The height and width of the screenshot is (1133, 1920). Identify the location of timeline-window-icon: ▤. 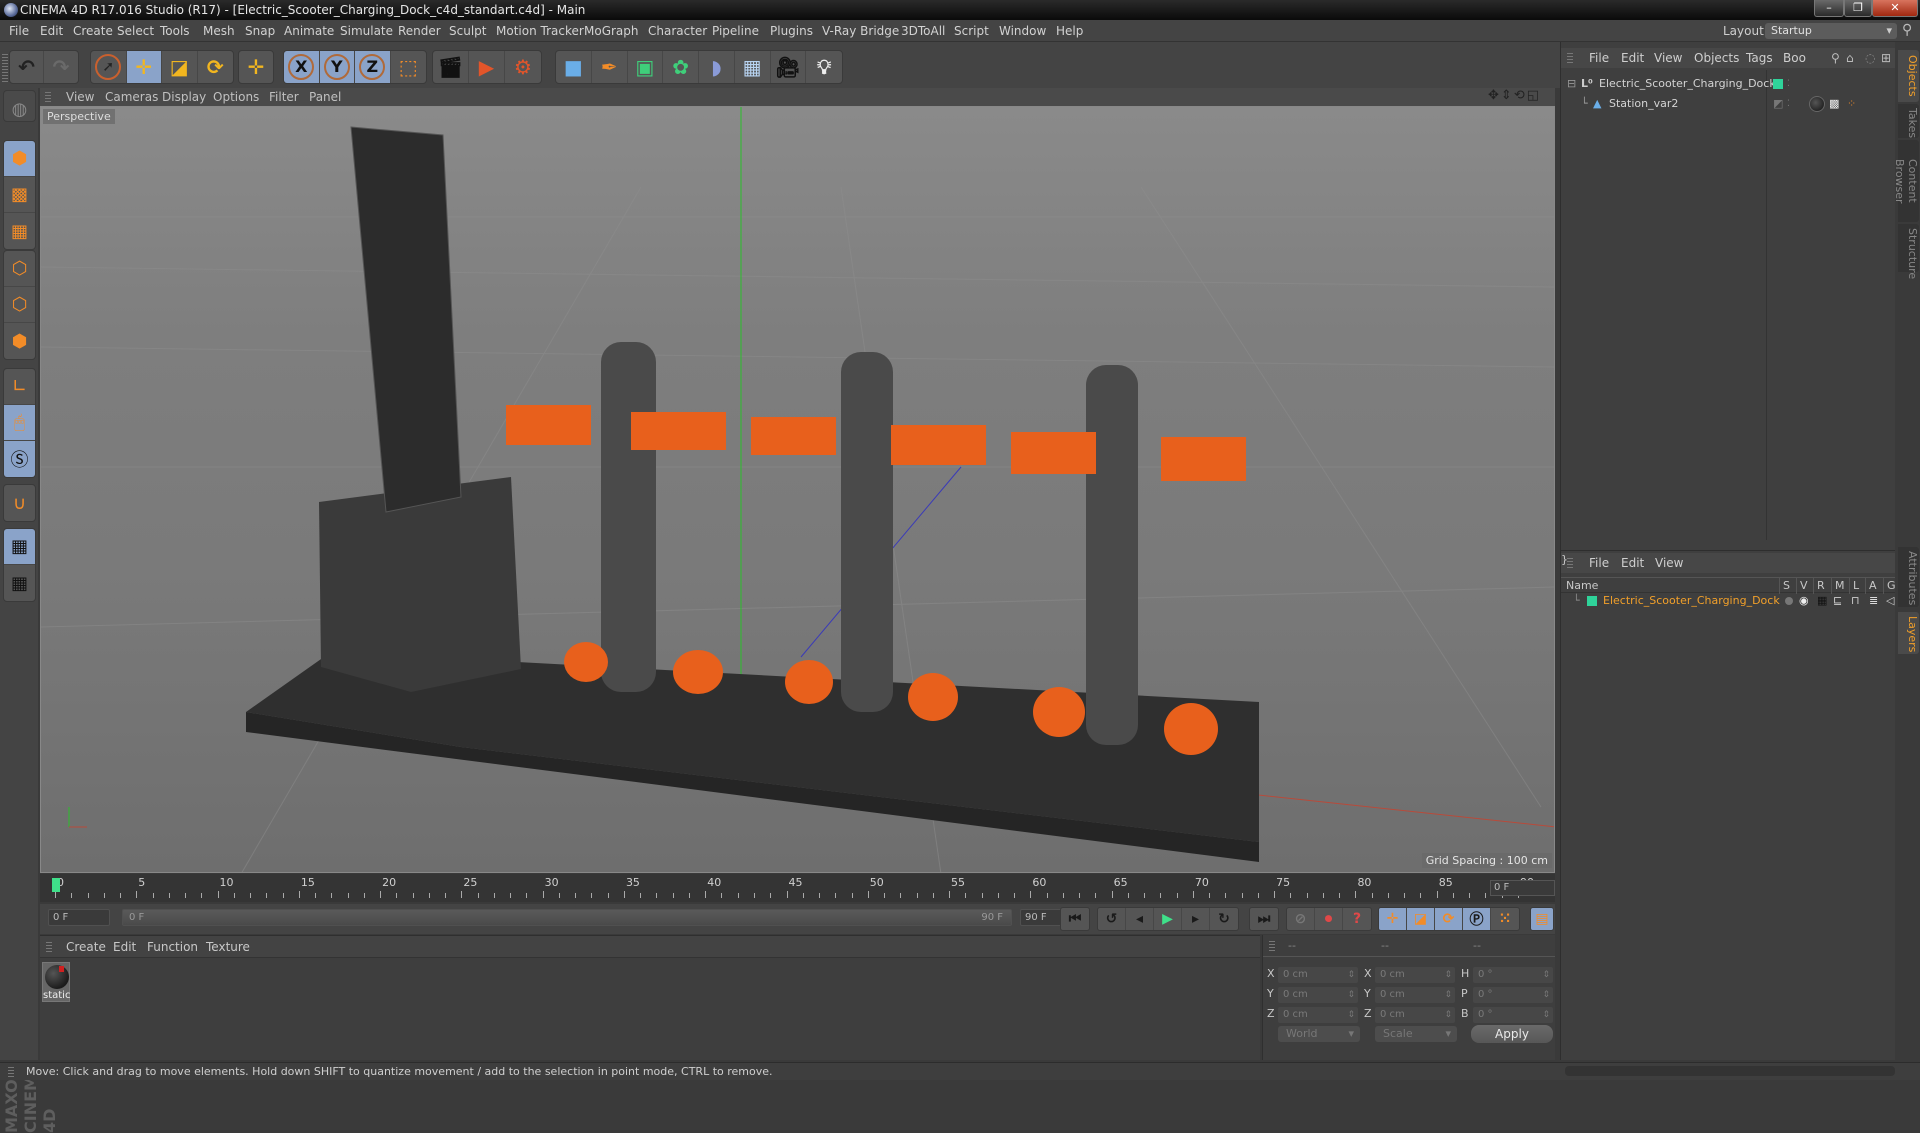
(1542, 919).